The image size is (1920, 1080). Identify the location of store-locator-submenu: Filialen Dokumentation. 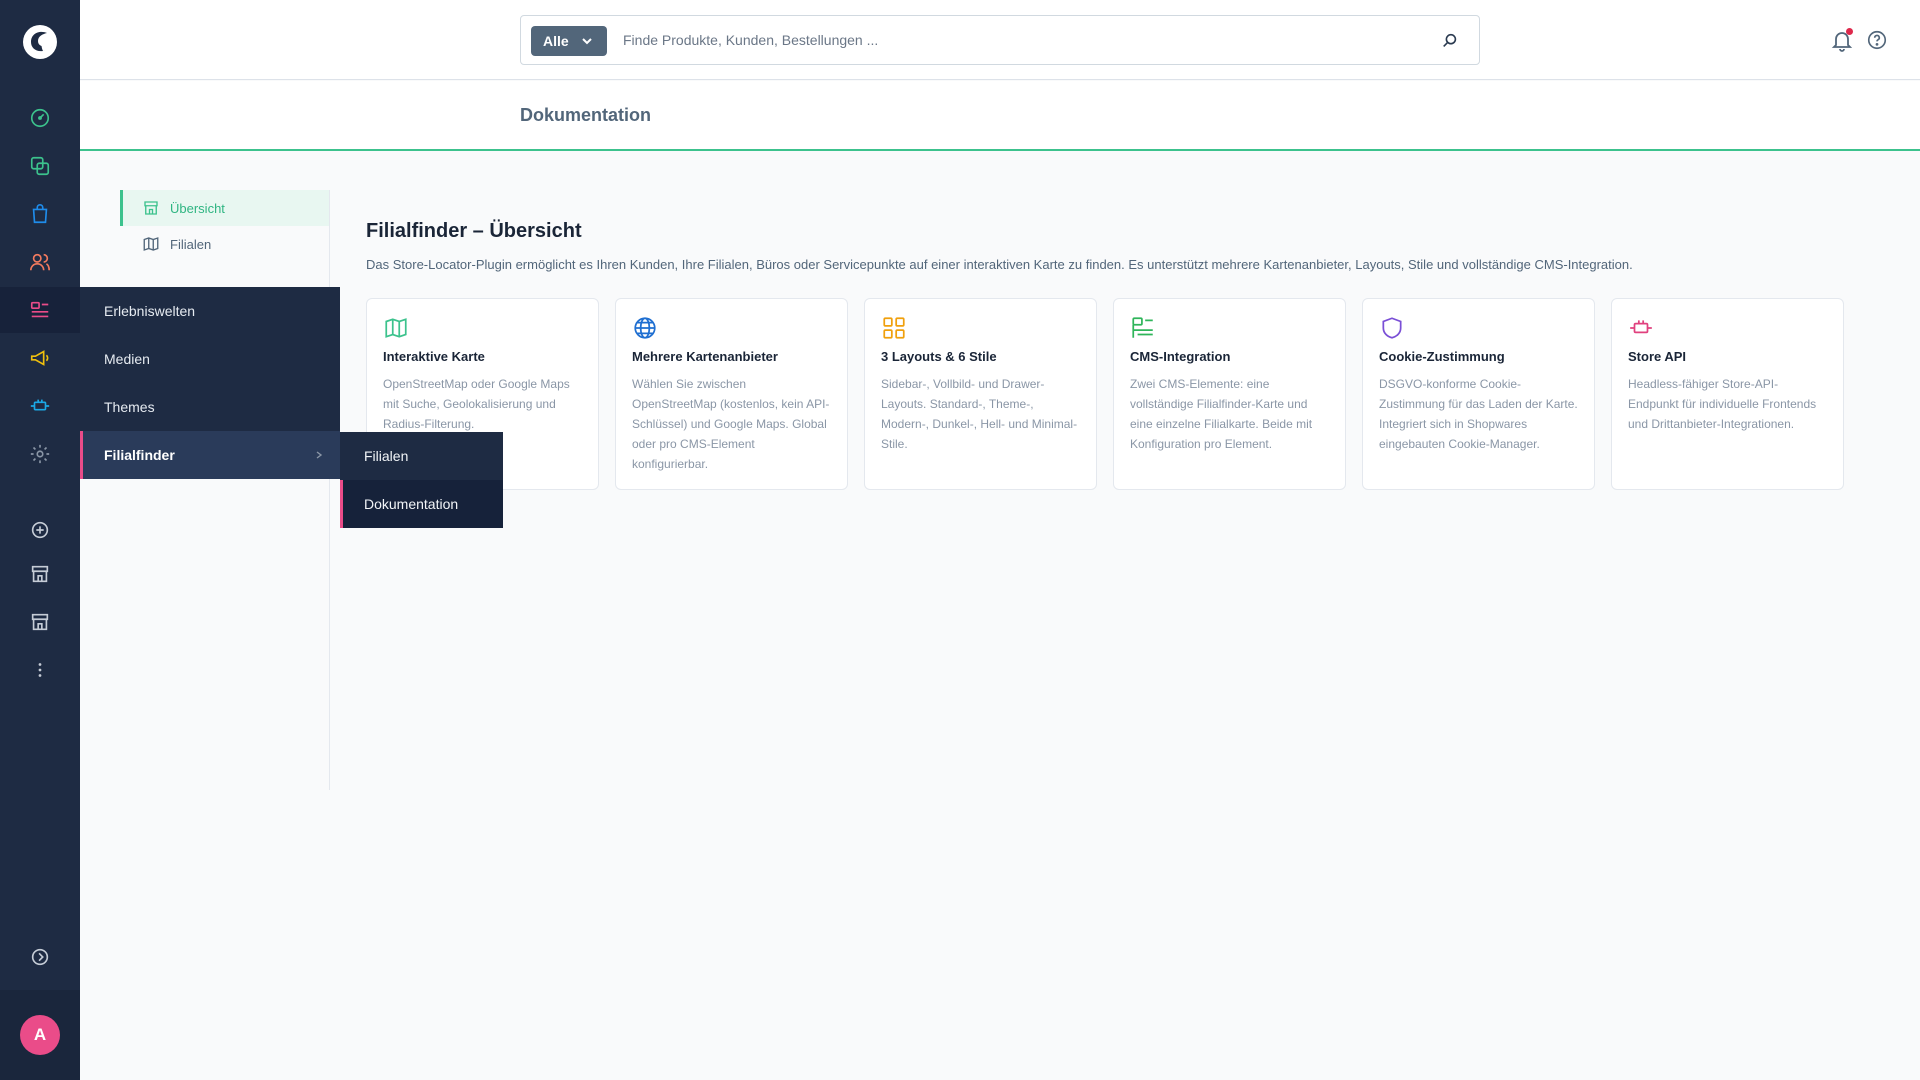
(421, 480).